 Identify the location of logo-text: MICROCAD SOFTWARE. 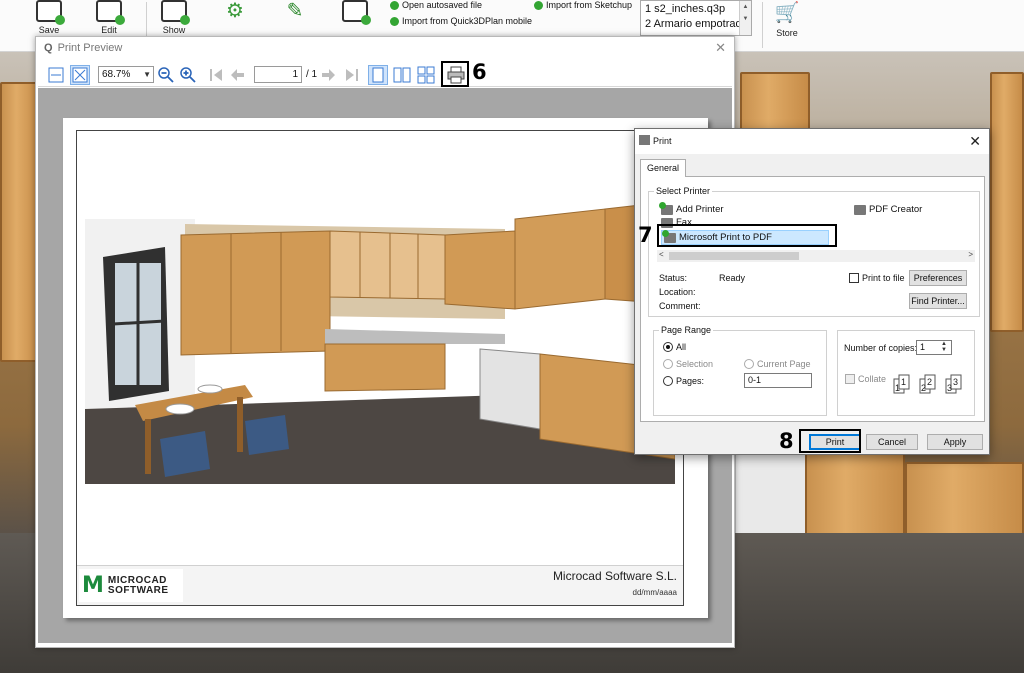
(138, 585).